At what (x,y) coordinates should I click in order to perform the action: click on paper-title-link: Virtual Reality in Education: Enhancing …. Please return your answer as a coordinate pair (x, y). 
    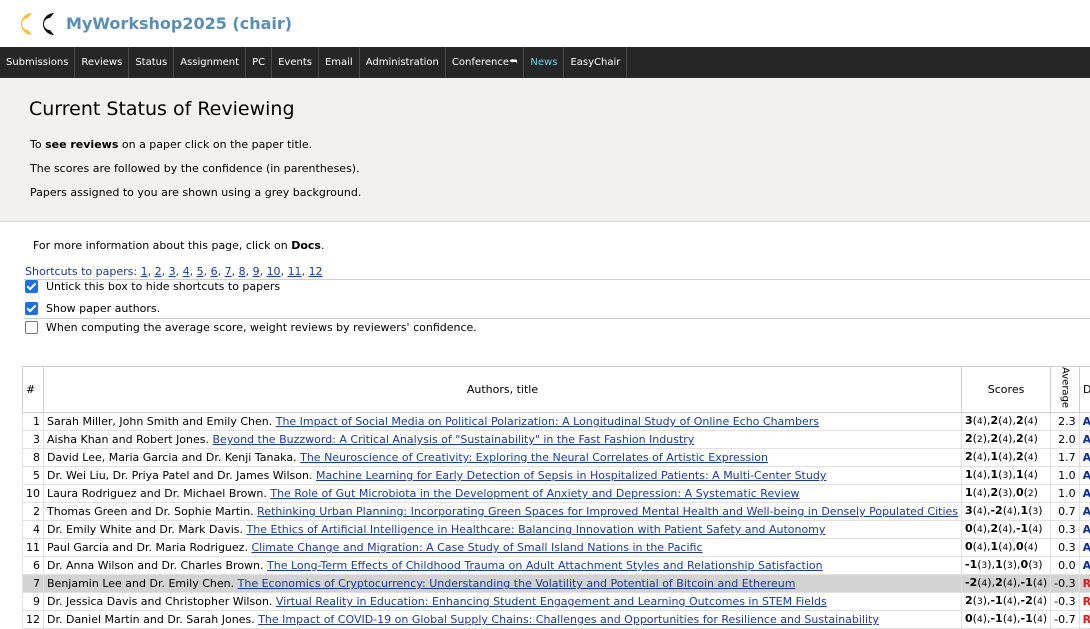
    Looking at the image, I should click on (551, 601).